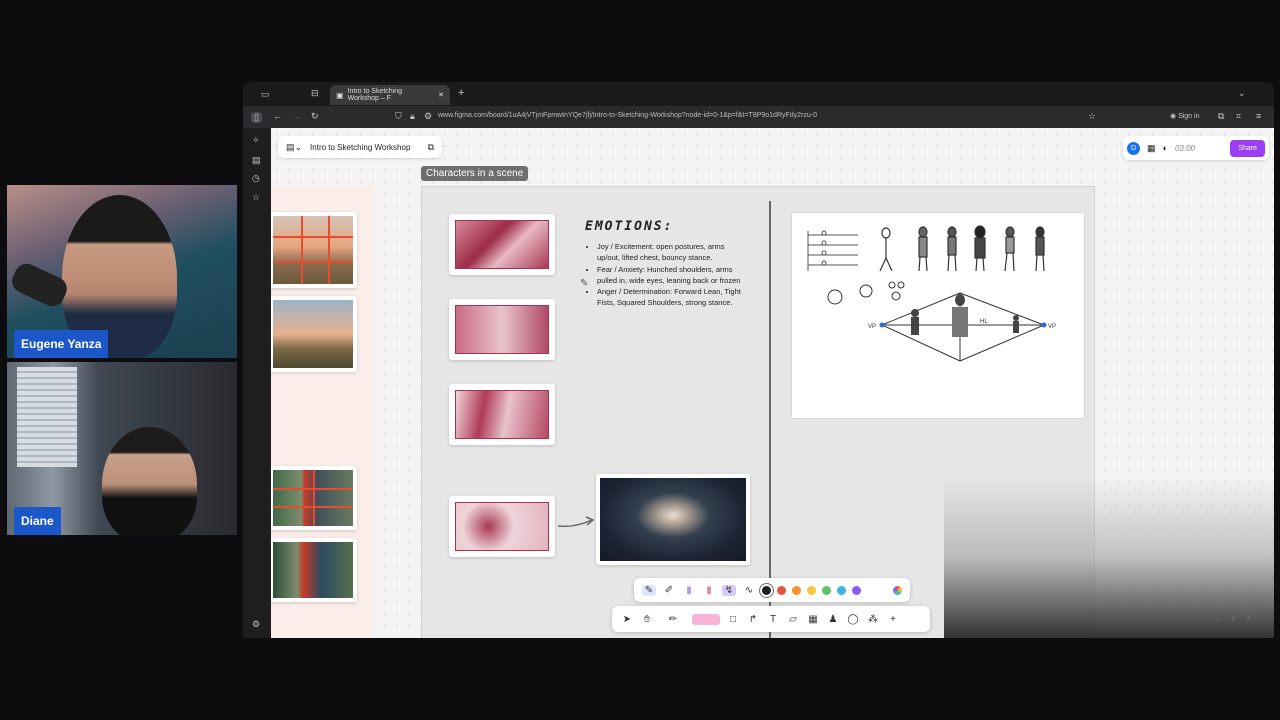 This screenshot has height=720, width=1280. What do you see at coordinates (1217, 619) in the screenshot?
I see `zoom-out-icon: −` at bounding box center [1217, 619].